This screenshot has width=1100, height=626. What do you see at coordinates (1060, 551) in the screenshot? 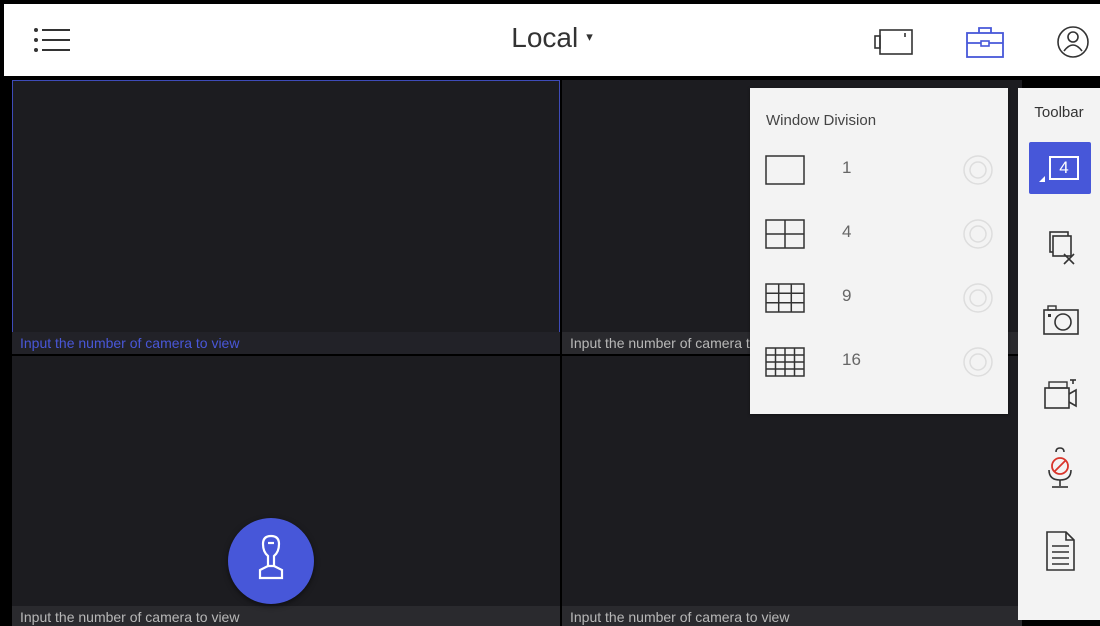
I see `document-icon` at bounding box center [1060, 551].